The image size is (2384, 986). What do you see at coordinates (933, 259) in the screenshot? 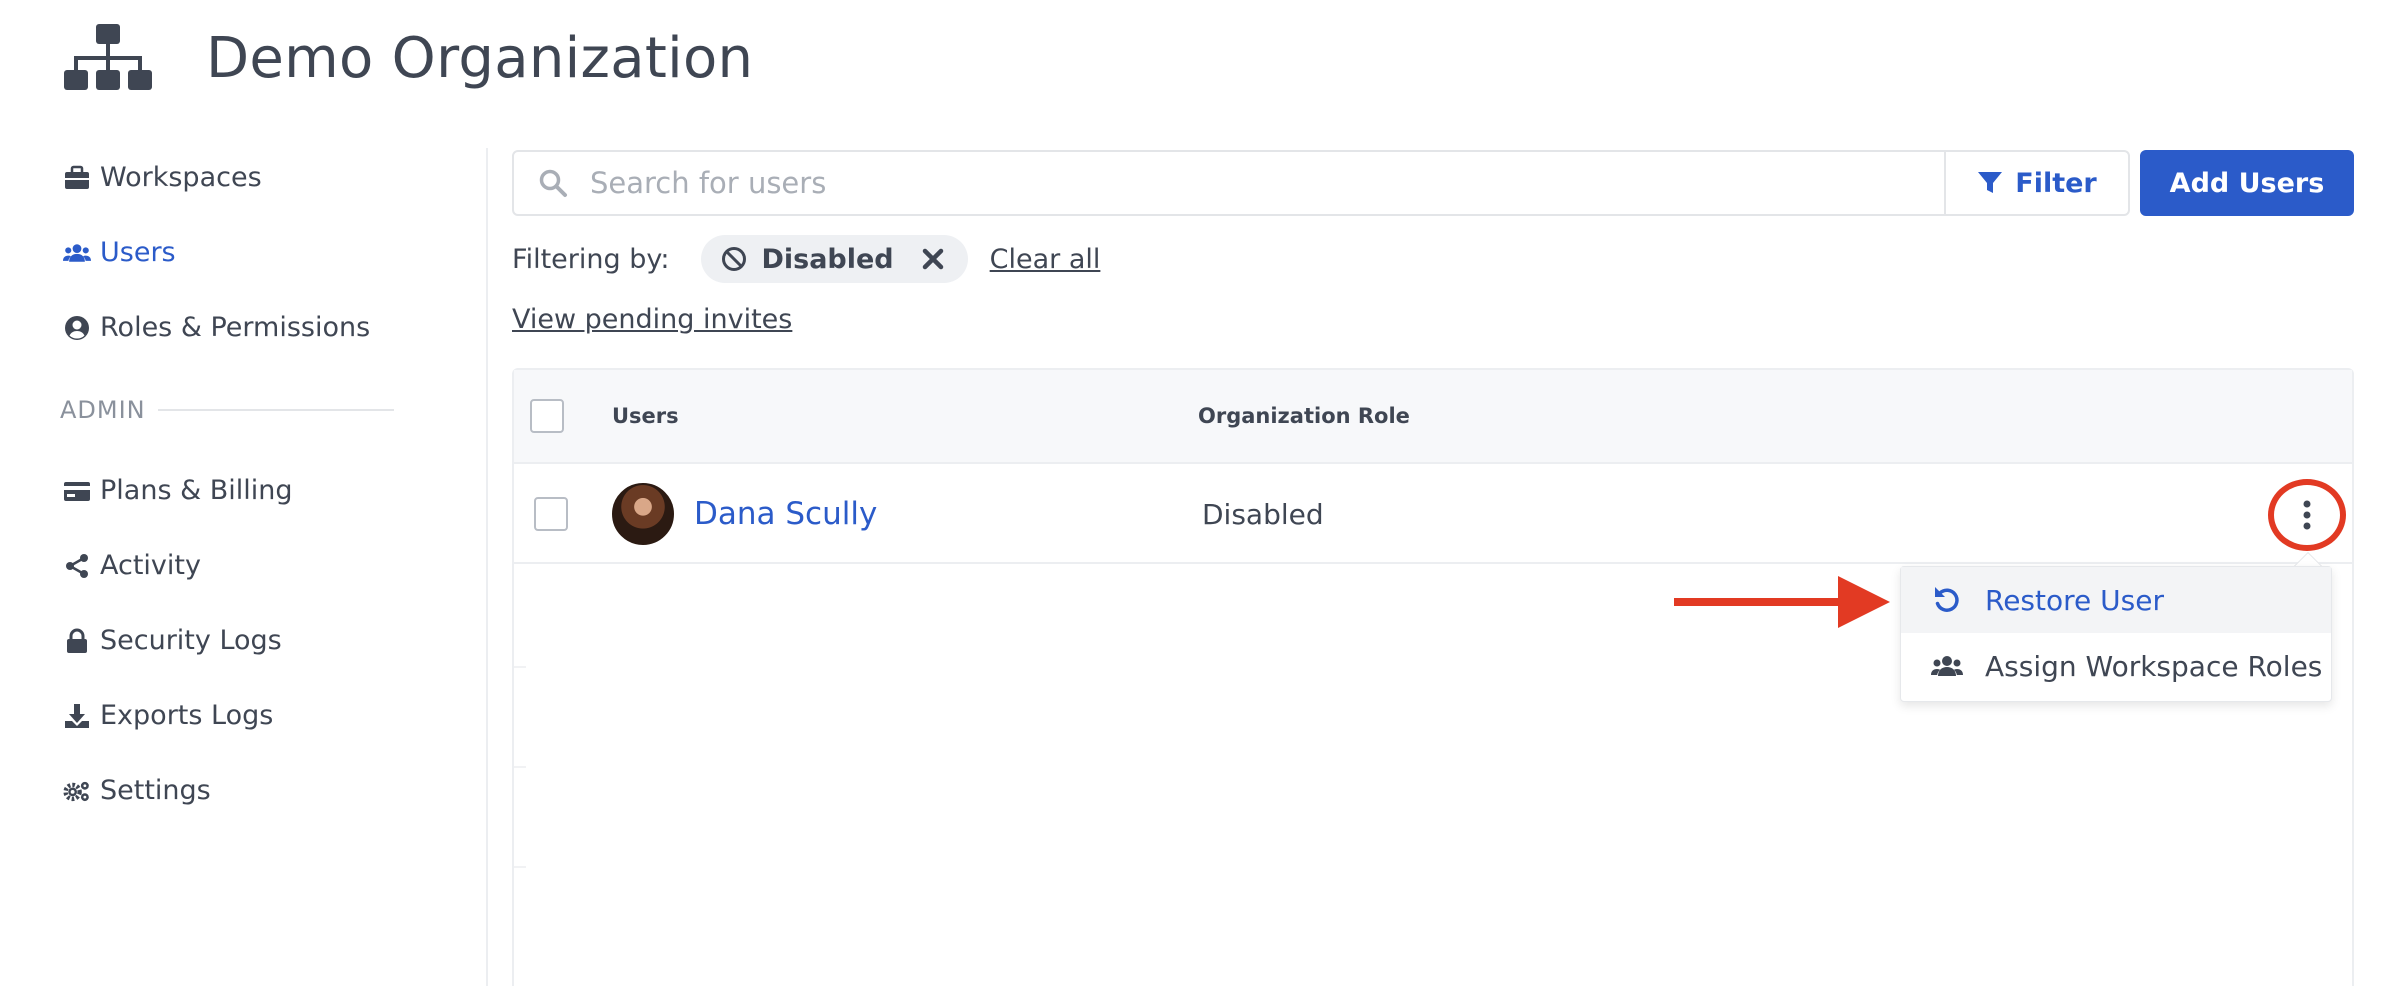
I see `close-icon` at bounding box center [933, 259].